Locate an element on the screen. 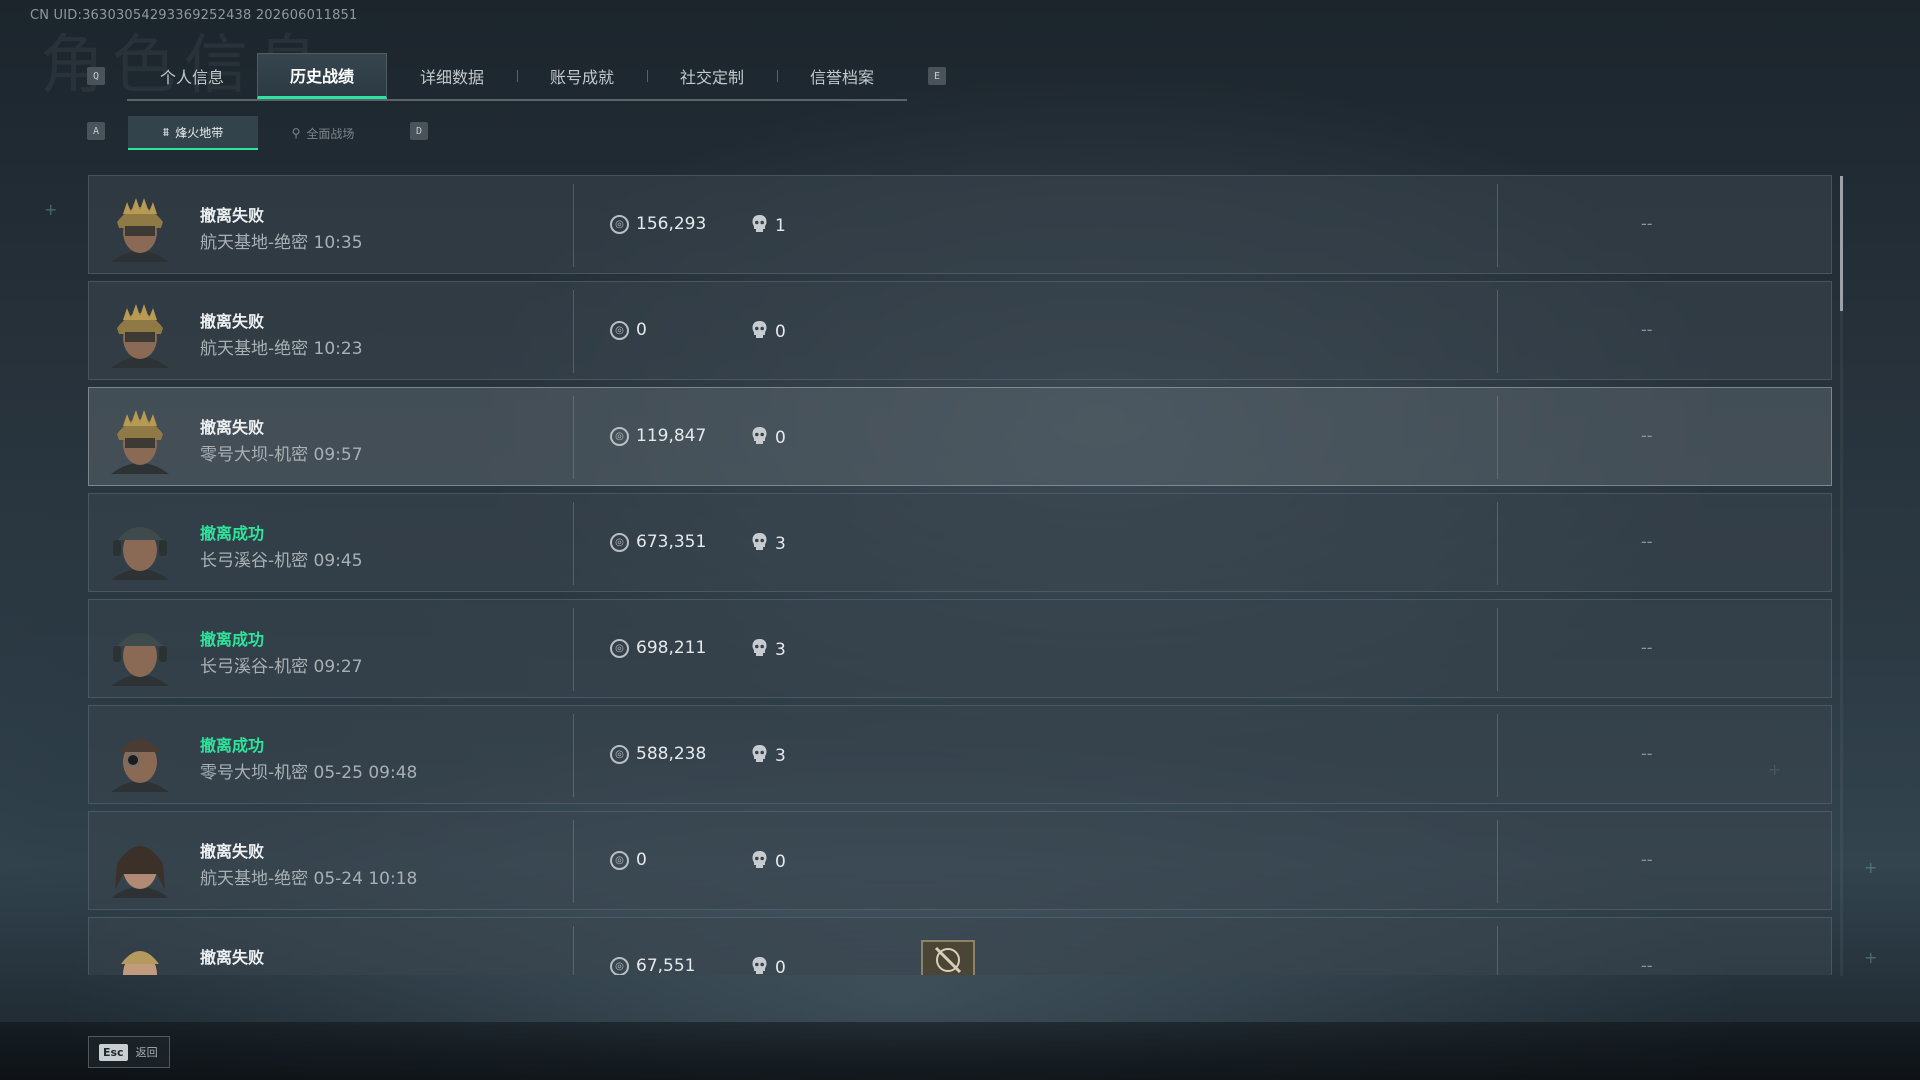 The image size is (1920, 1080). match-row: 撤离成功 长弓溪谷-机密 09:45 ◎ 673,351 3 -- is located at coordinates (960, 542).